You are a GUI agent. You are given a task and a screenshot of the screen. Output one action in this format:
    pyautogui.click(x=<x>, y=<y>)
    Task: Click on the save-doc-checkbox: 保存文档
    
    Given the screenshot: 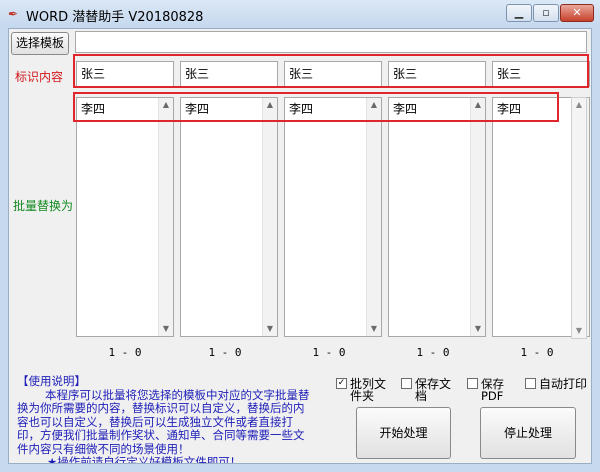 What is the action you would take?
    pyautogui.click(x=432, y=390)
    